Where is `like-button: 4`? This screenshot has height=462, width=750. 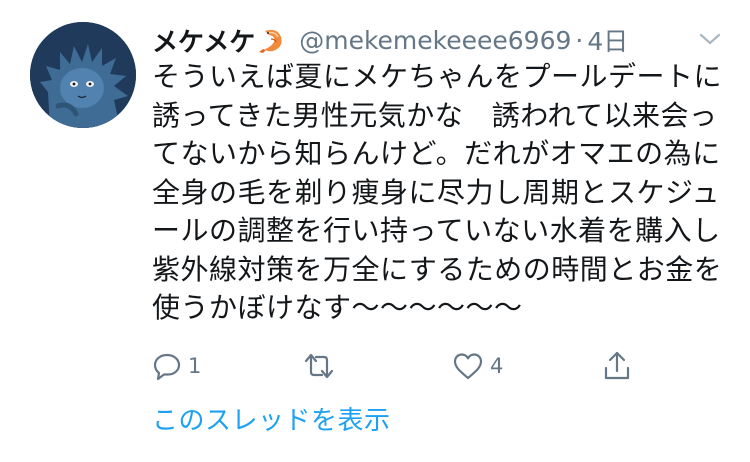
like-button: 4 is located at coordinates (477, 366).